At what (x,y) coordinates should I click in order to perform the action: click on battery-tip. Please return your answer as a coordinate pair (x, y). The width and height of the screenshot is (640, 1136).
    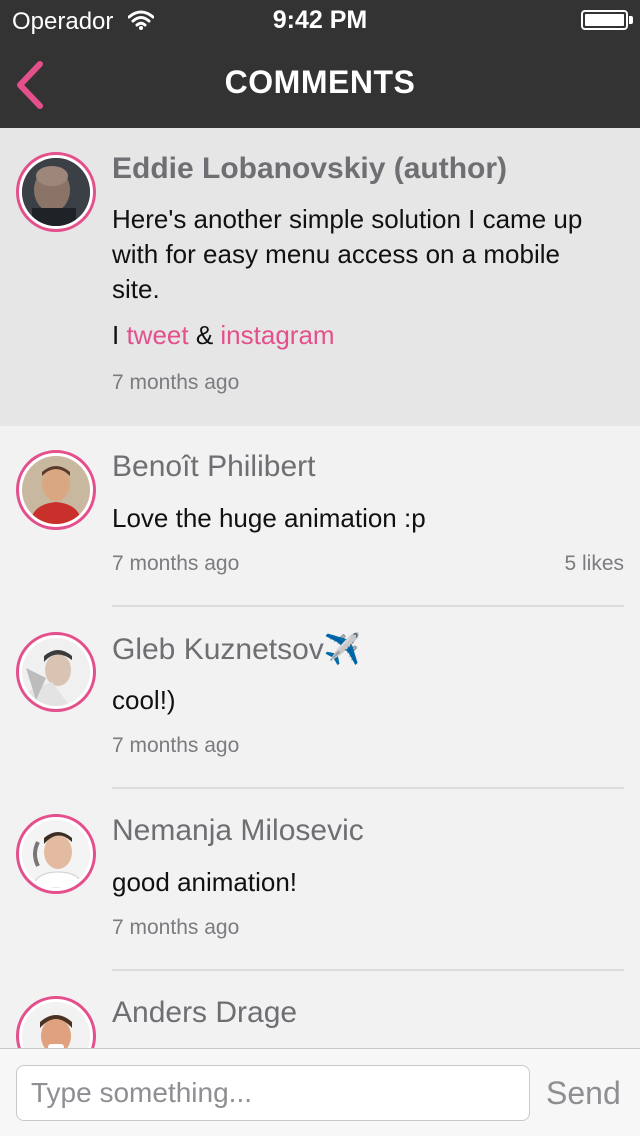
    Looking at the image, I should click on (631, 20).